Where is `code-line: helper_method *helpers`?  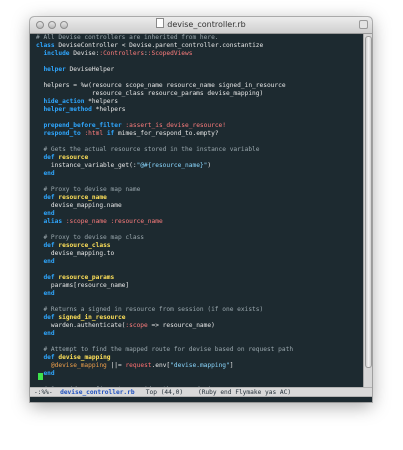
code-line: helper_method *helpers is located at coordinates (84, 109).